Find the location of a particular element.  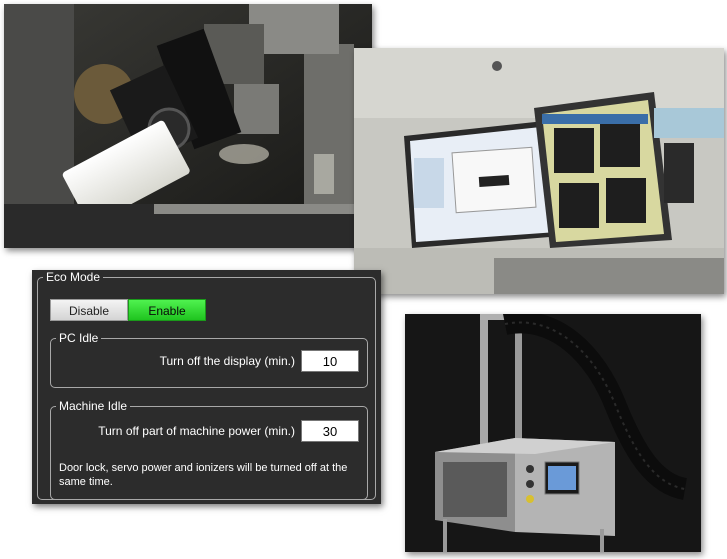

disable-button: Disable is located at coordinates (89, 310).